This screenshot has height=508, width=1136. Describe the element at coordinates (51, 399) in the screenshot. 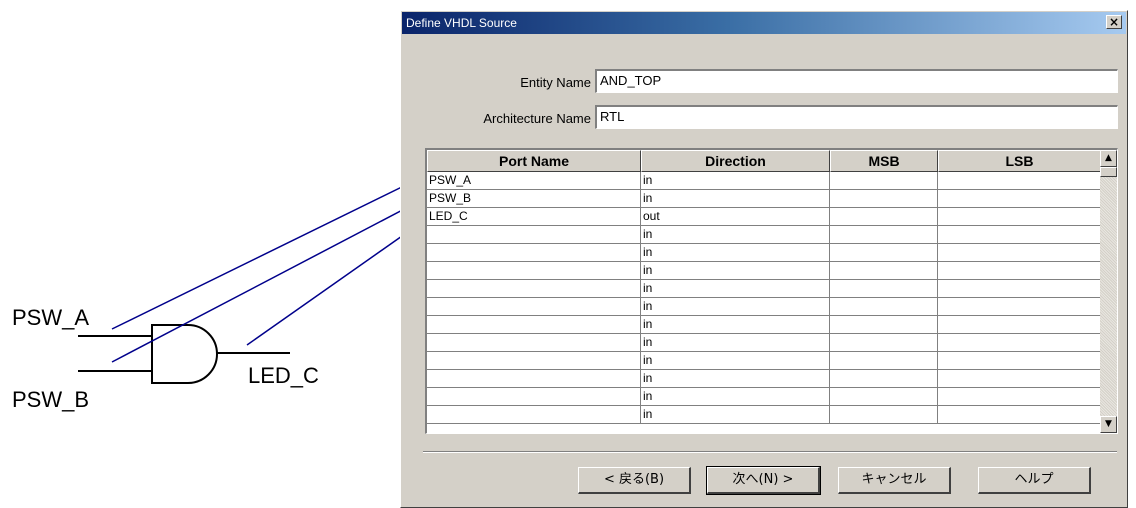

I see `input-b-label: PSW_B` at that location.